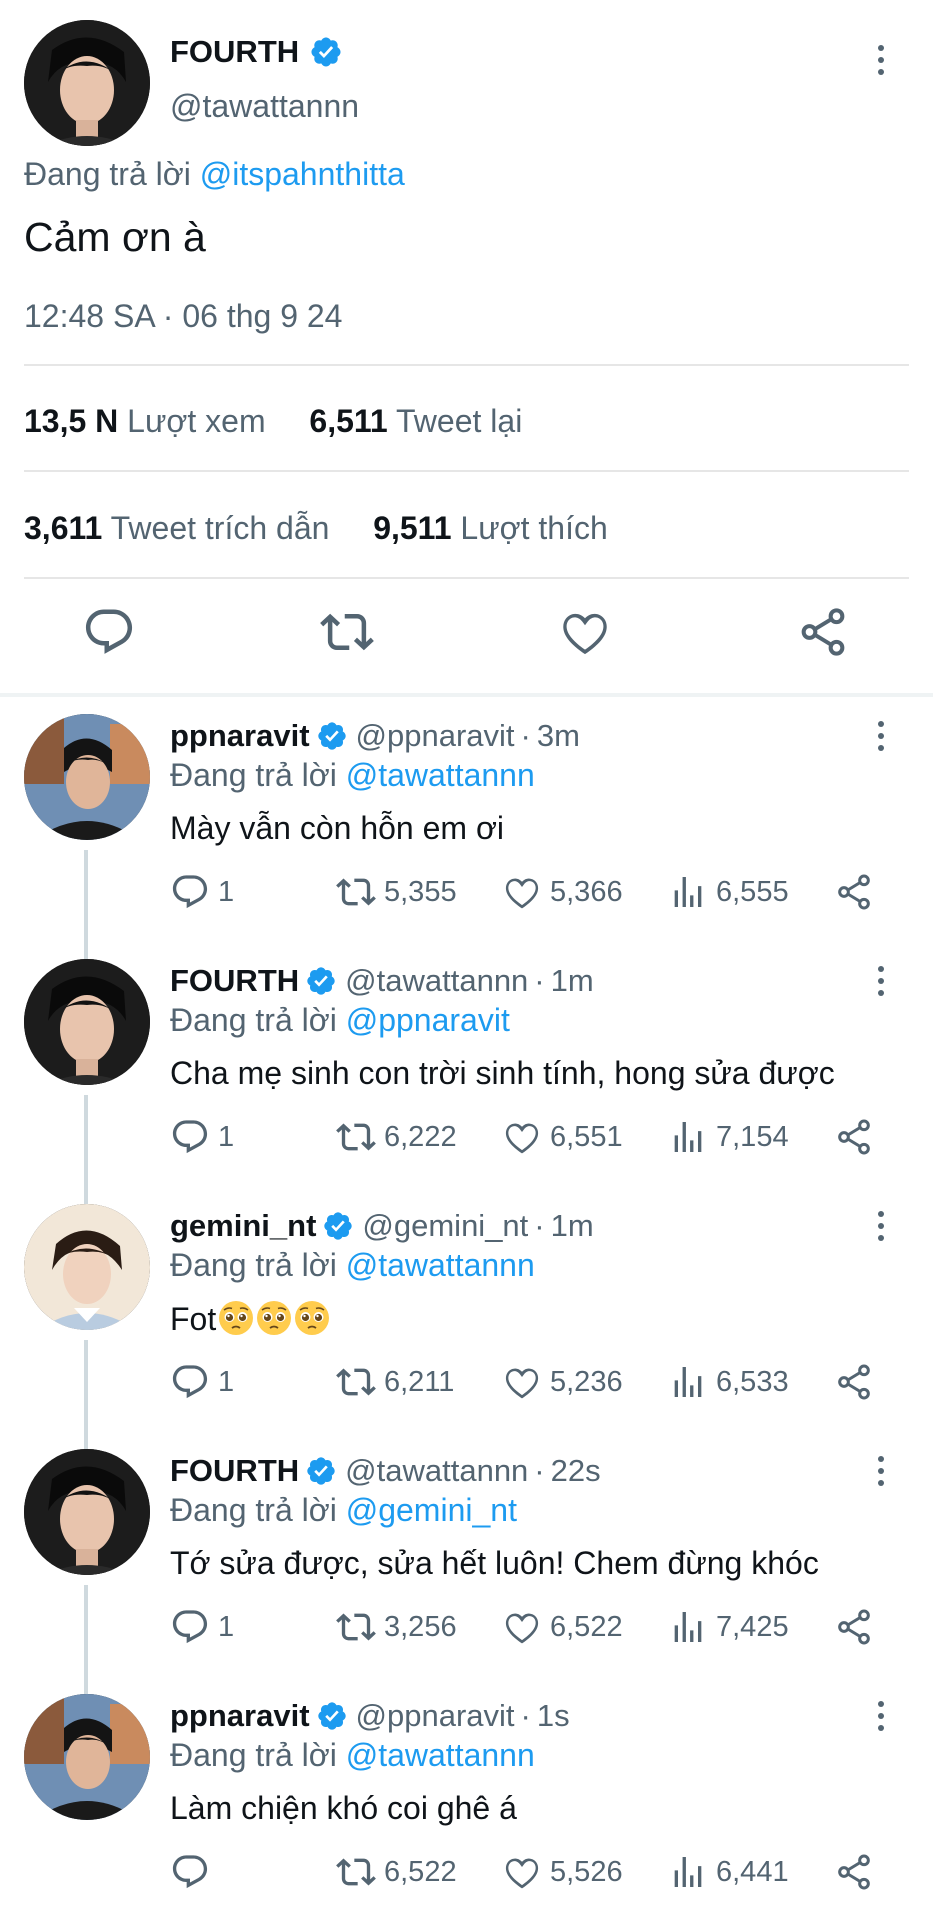 This screenshot has width=933, height=1920. Describe the element at coordinates (396, 1137) in the screenshot. I see `retweet-button: 6,222` at that location.